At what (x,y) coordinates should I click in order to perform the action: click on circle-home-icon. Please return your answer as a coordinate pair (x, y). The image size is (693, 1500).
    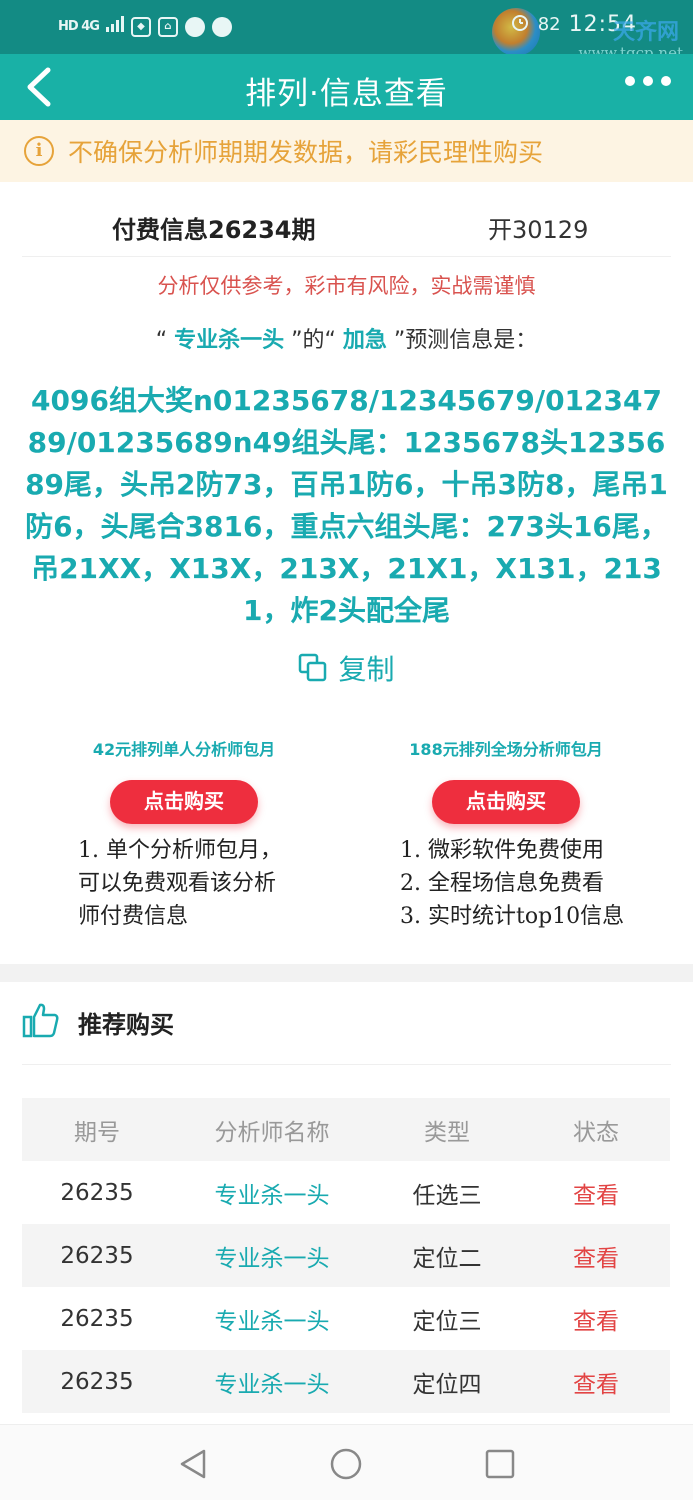
    Looking at the image, I should click on (346, 1464).